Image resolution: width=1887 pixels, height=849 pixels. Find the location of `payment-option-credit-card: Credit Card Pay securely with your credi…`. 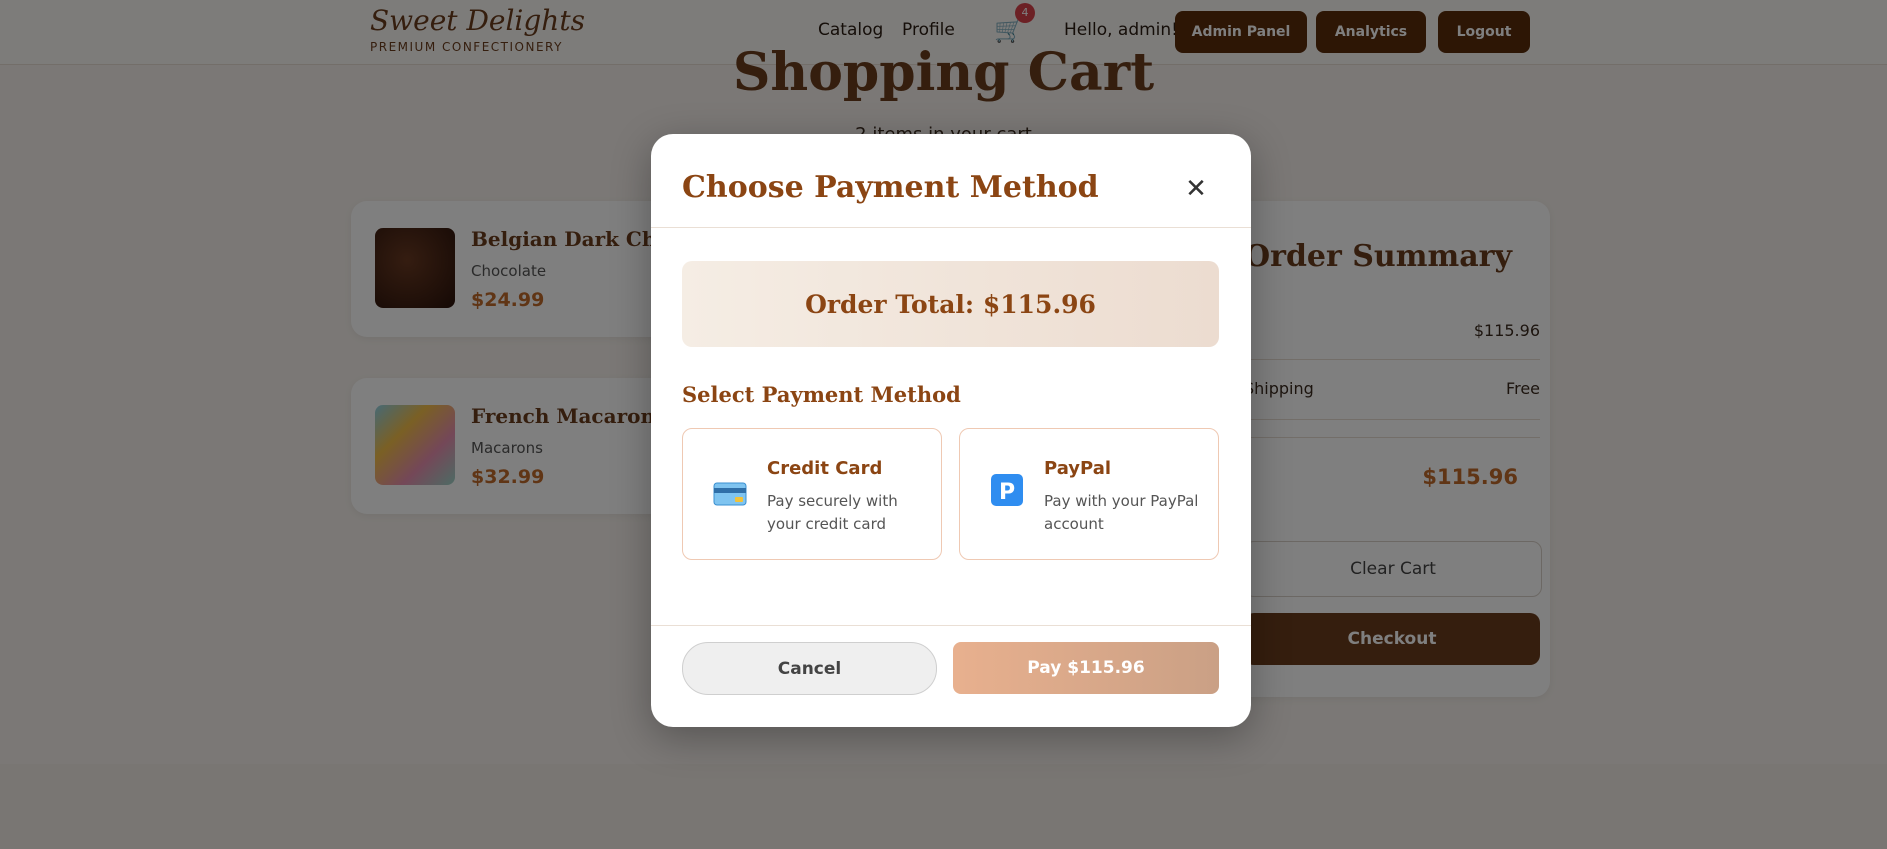

payment-option-credit-card: Credit Card Pay securely with your credi… is located at coordinates (812, 494).